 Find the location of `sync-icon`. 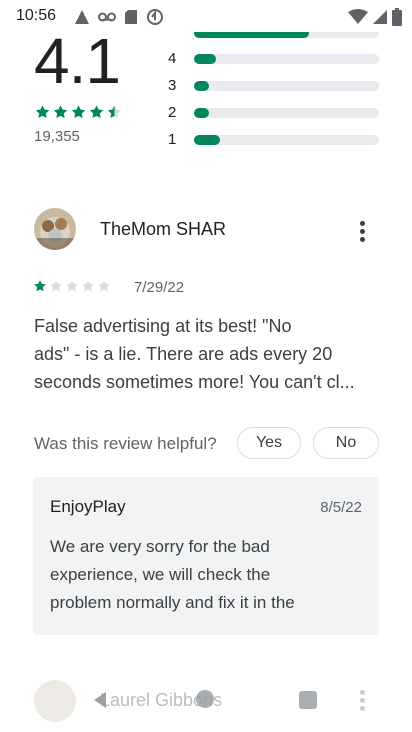

sync-icon is located at coordinates (155, 17).